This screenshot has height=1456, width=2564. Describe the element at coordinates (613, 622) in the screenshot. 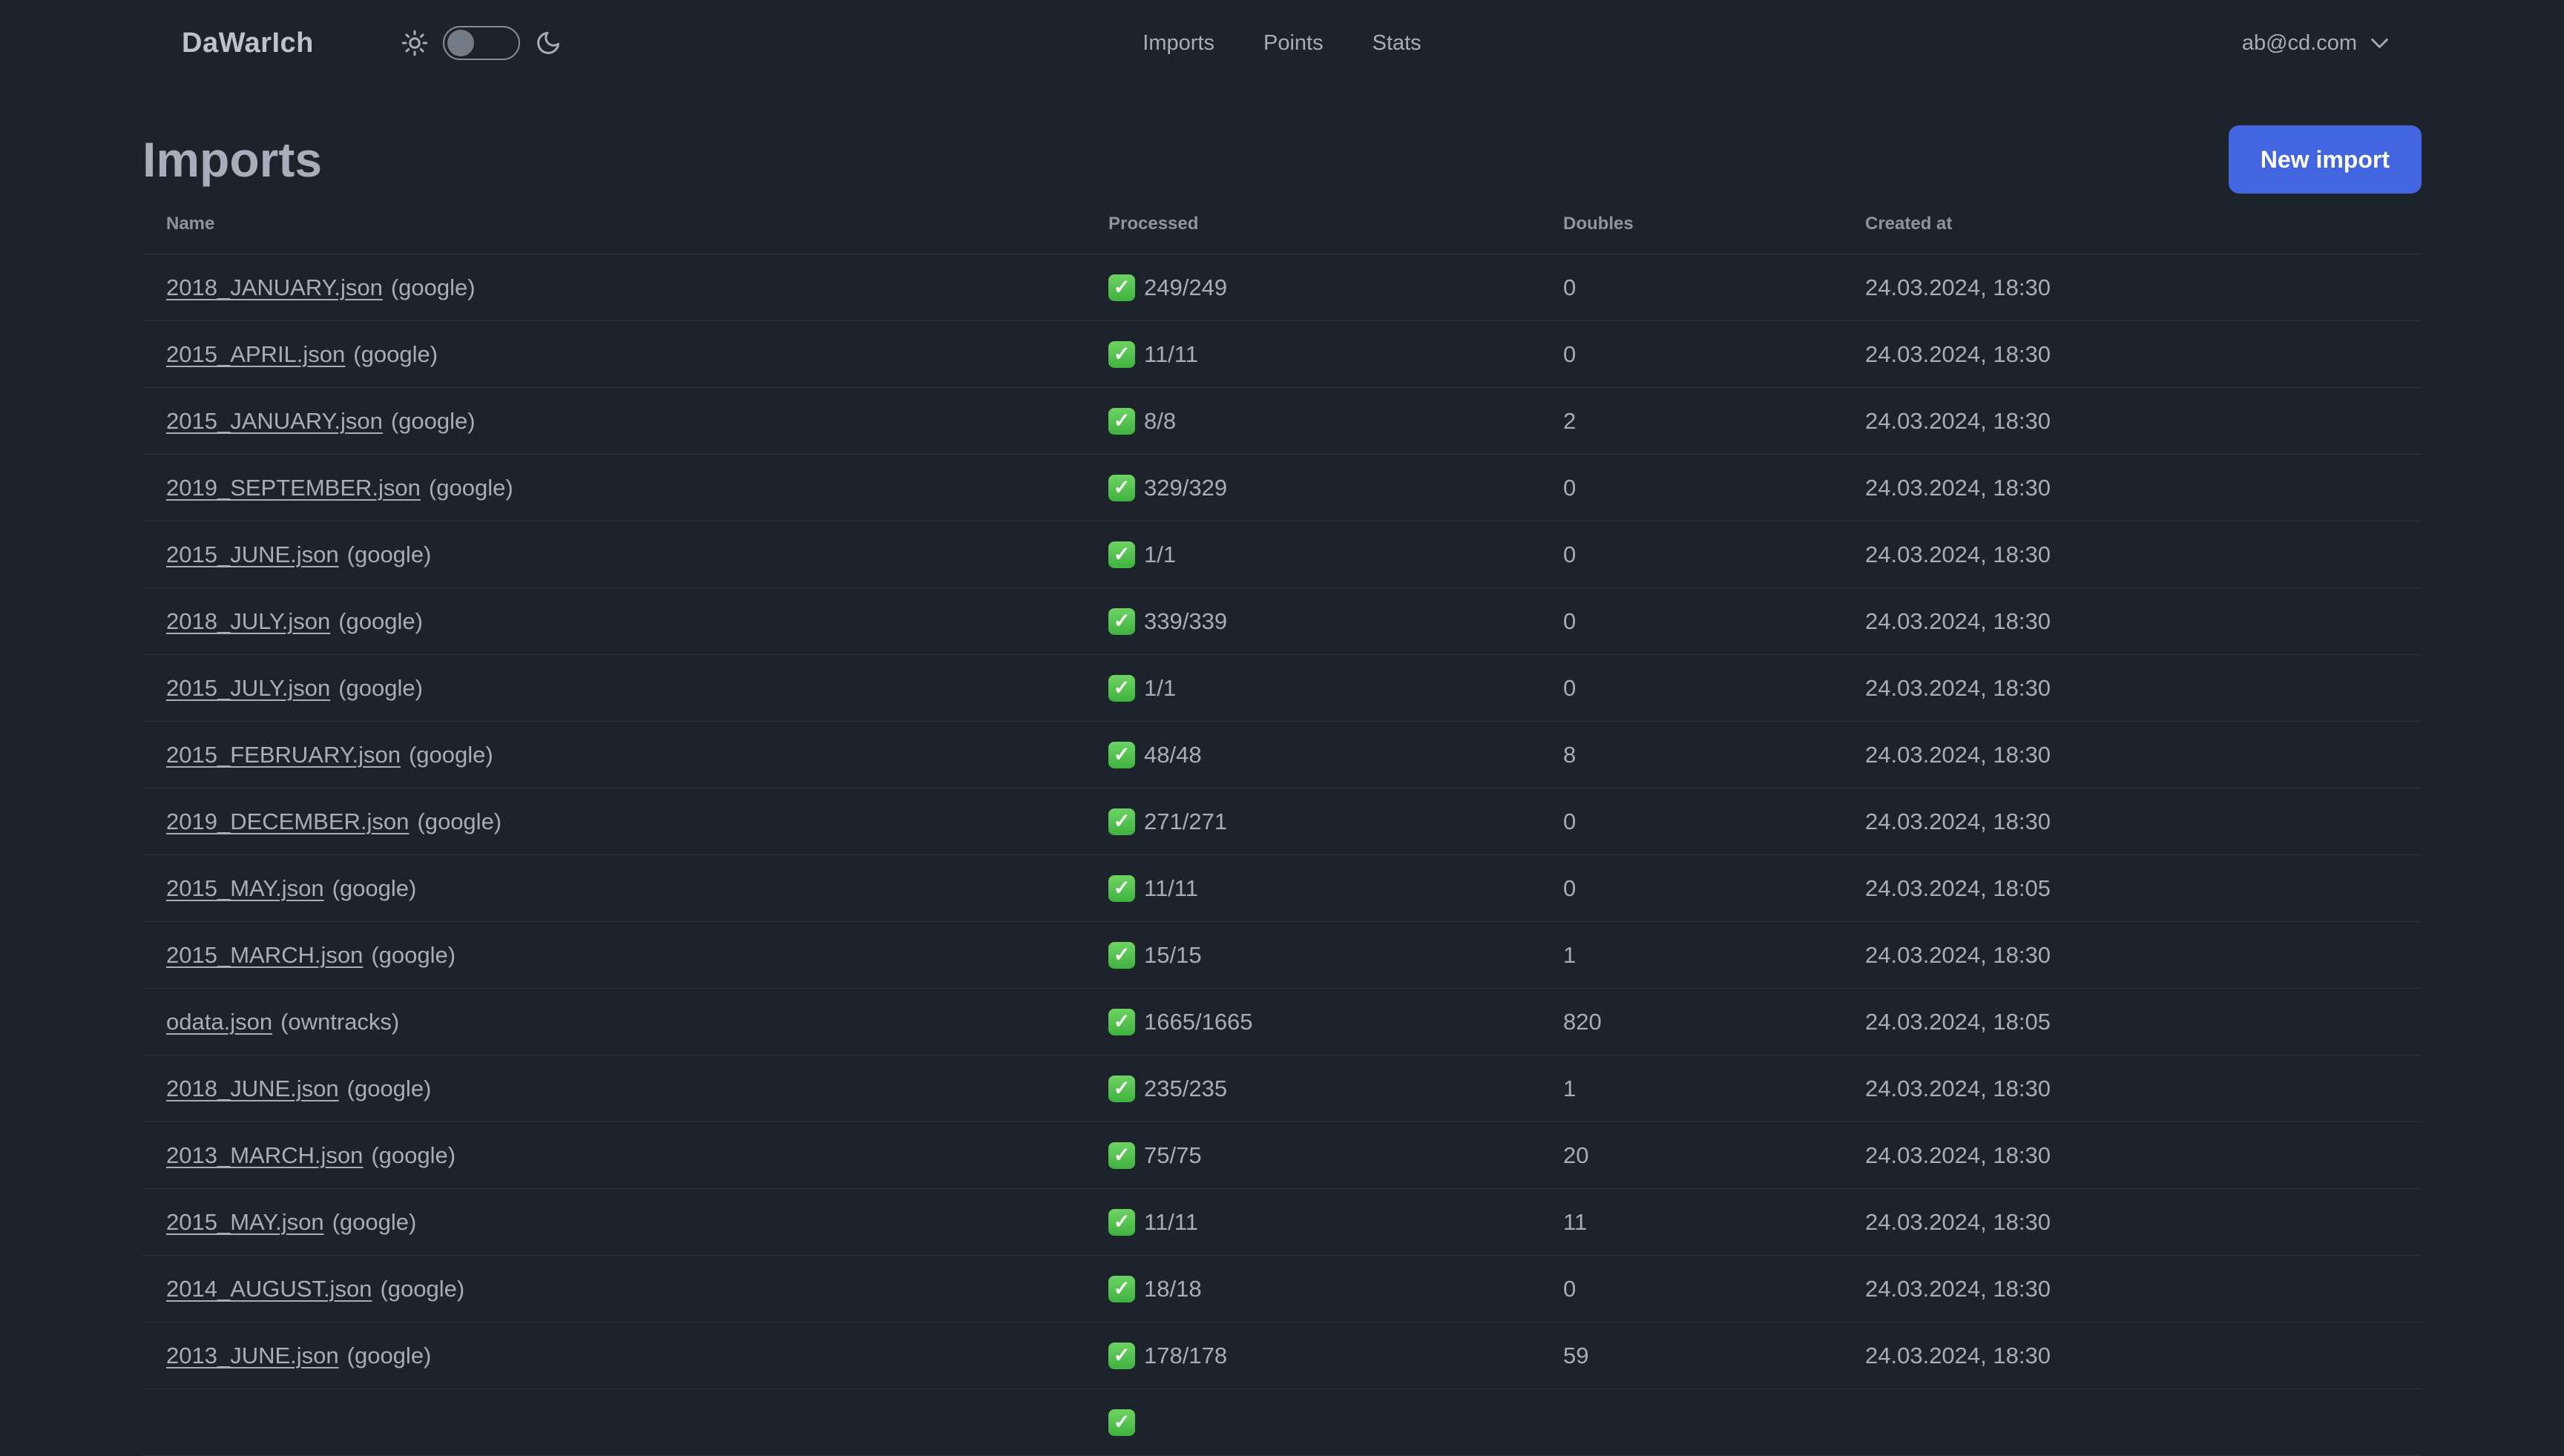

I see `name-cell: 2018_JULY.json (google)` at that location.